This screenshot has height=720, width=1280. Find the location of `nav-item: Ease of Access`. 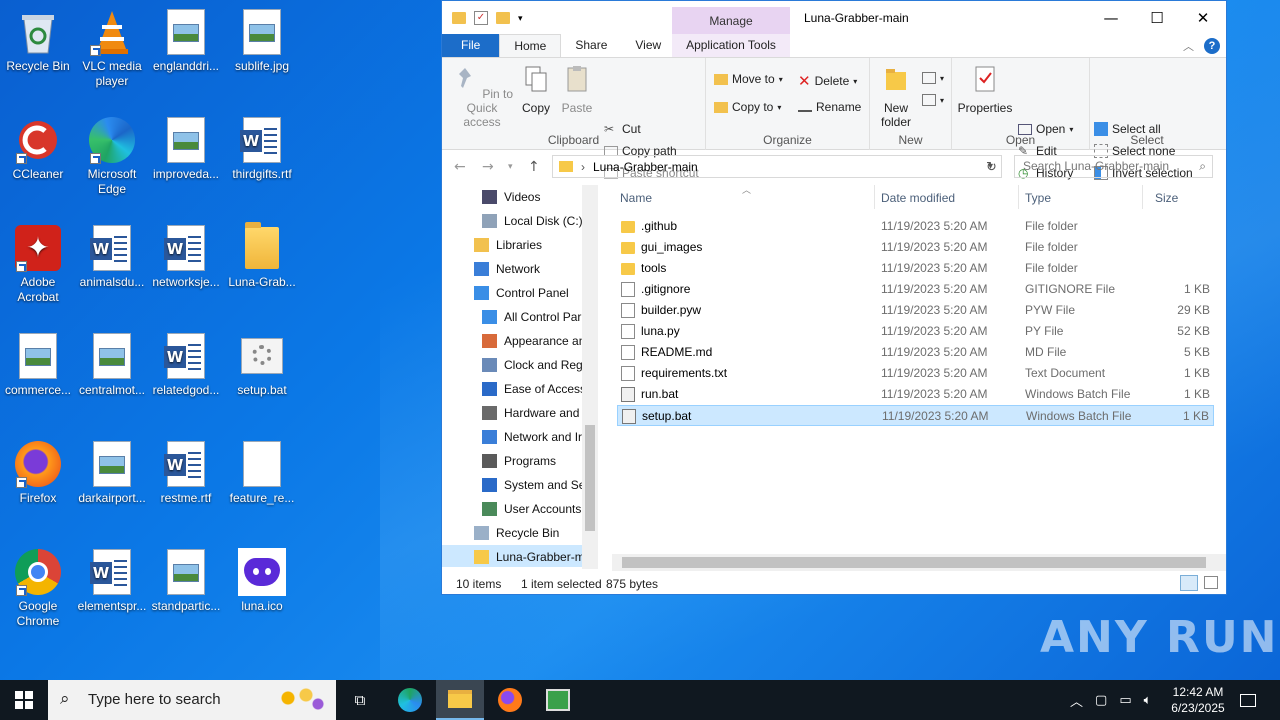

nav-item: Ease of Access is located at coordinates (519, 389).